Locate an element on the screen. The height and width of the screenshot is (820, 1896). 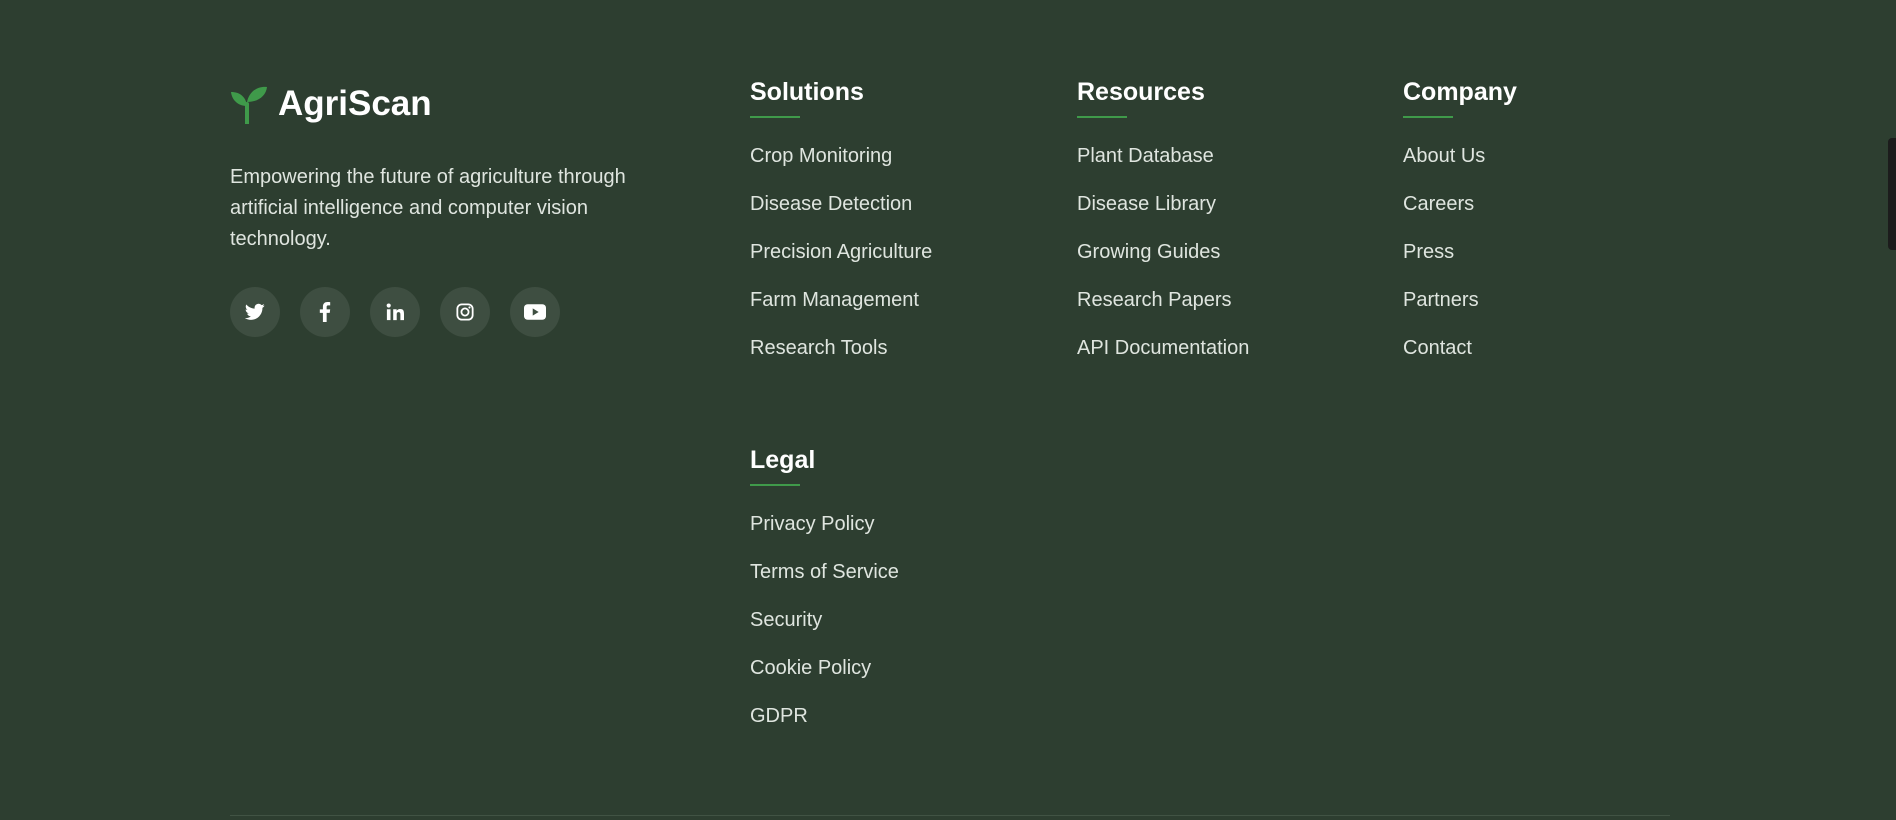
brand-name: AgriScan is located at coordinates (355, 103).